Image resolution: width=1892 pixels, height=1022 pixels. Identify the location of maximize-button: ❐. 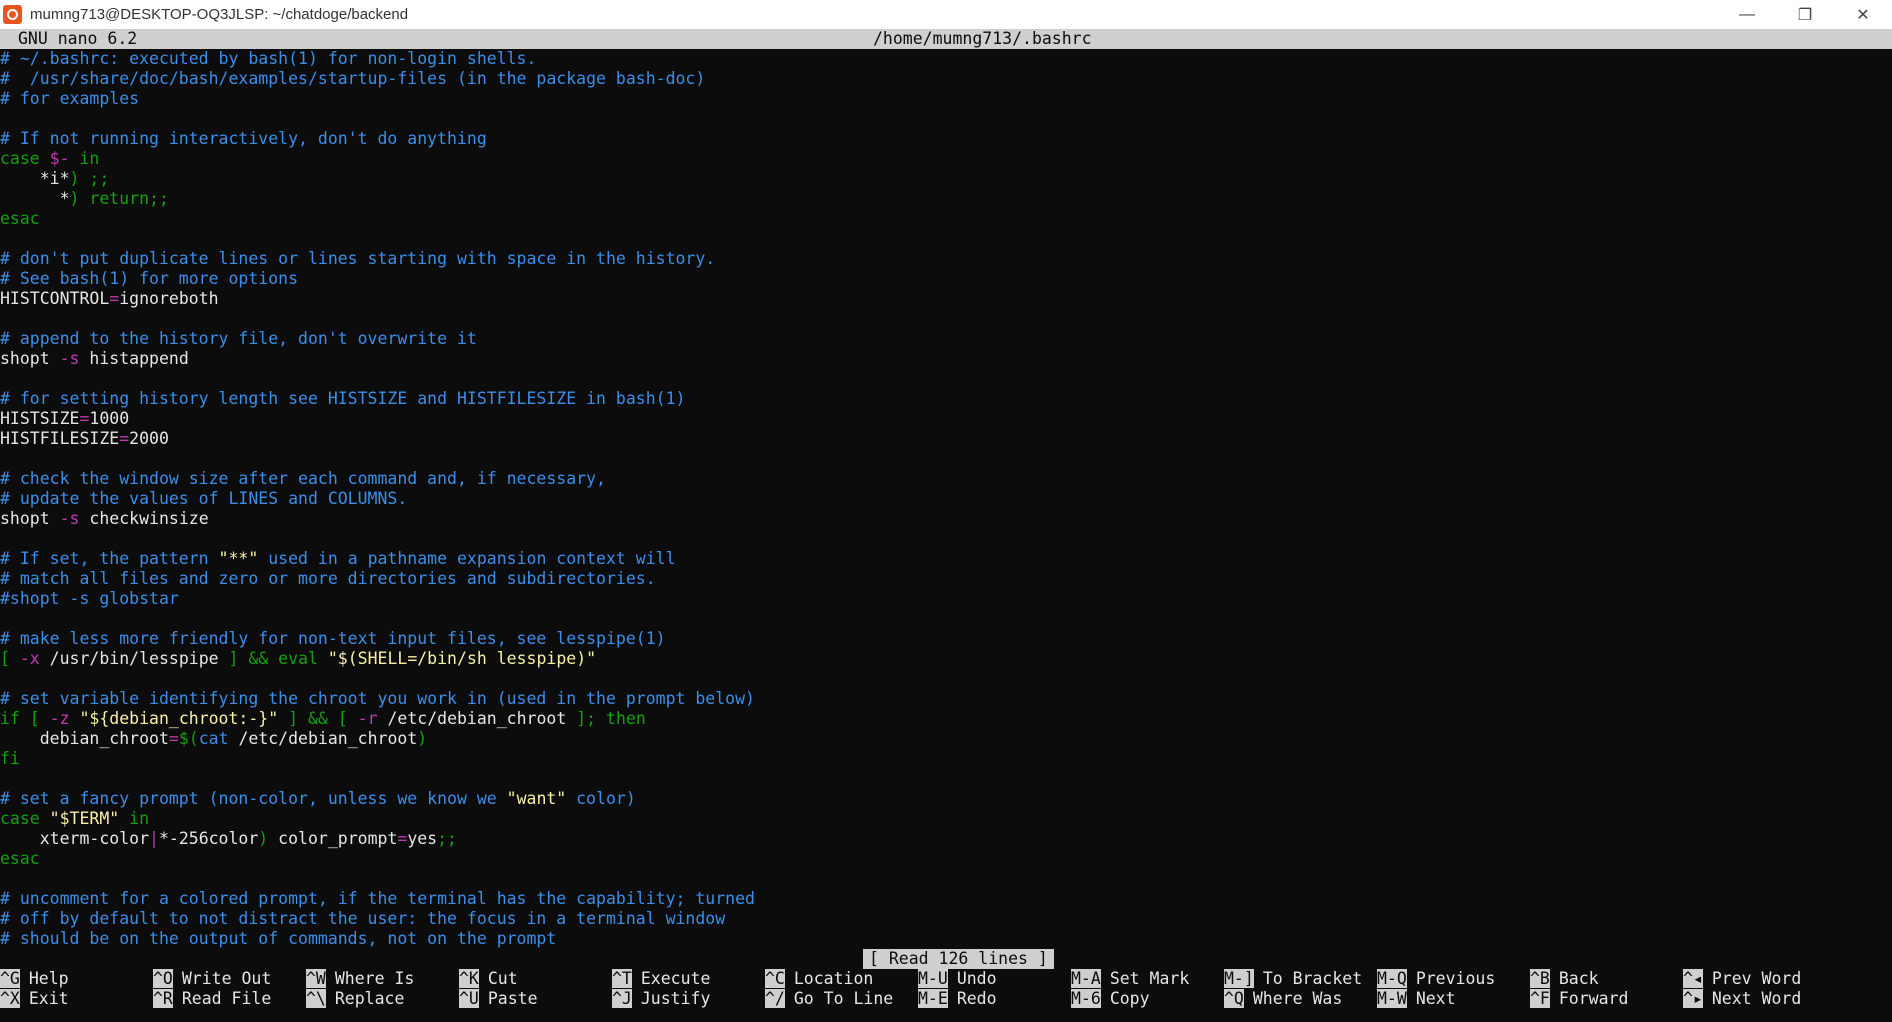
(1805, 14).